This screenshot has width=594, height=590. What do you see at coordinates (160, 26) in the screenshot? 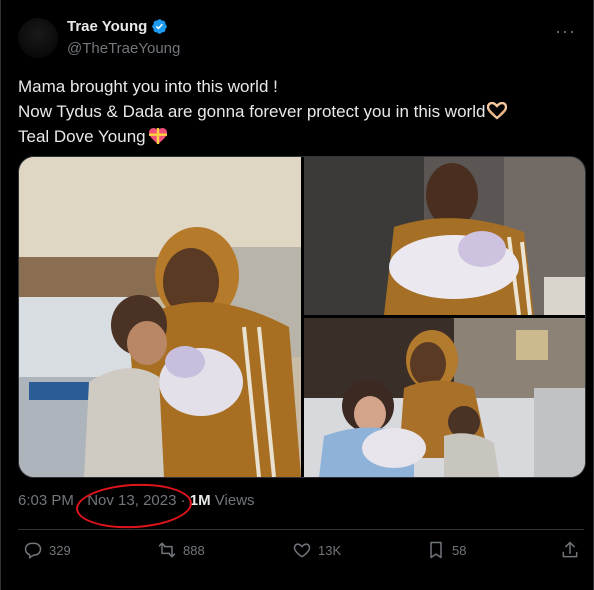
I see `verified-badge-icon` at bounding box center [160, 26].